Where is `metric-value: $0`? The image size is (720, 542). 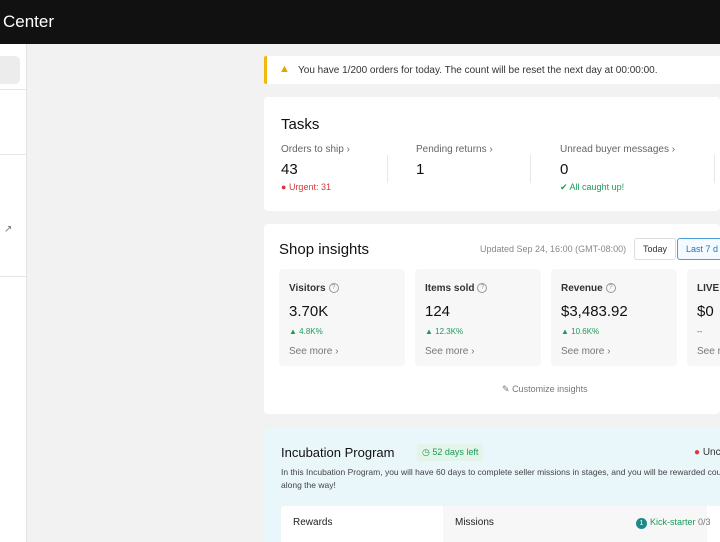
metric-value: $0 is located at coordinates (705, 311).